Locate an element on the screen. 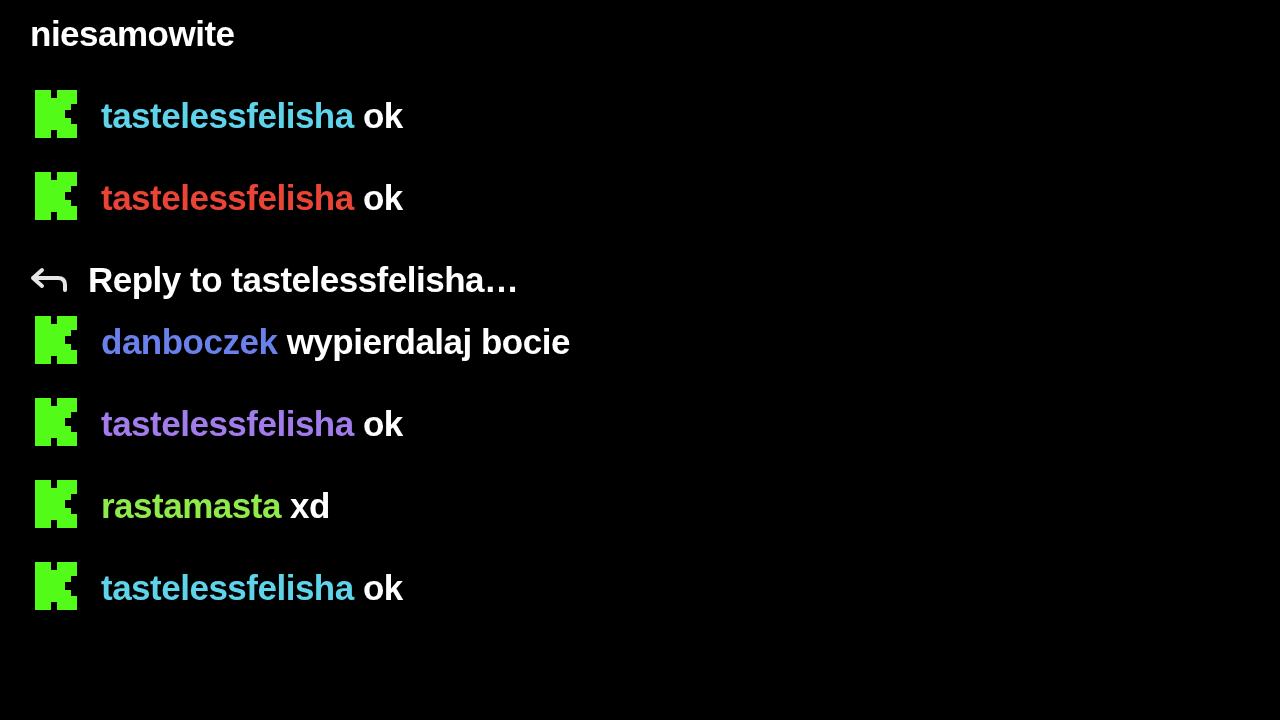 The image size is (1280, 720). username: danboczek is located at coordinates (189, 341).